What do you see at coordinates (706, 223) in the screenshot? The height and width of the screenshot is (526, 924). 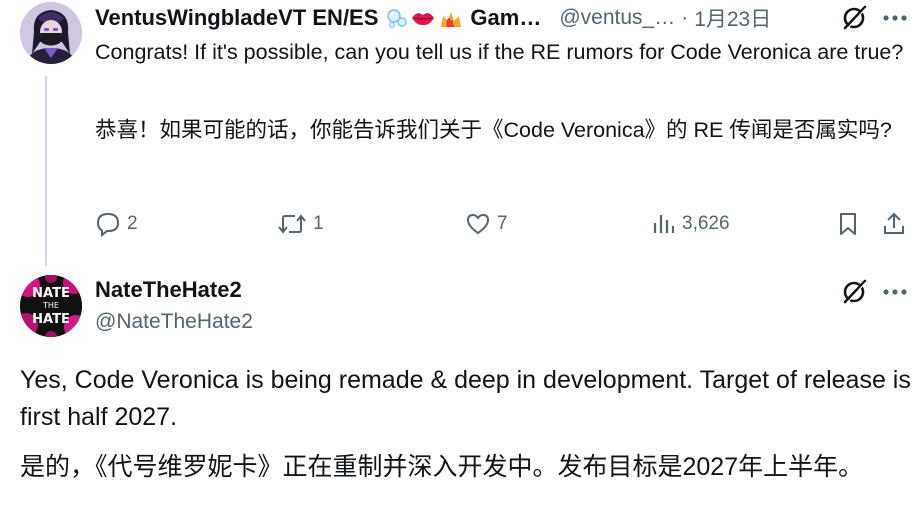 I see `view-count: 3,626` at bounding box center [706, 223].